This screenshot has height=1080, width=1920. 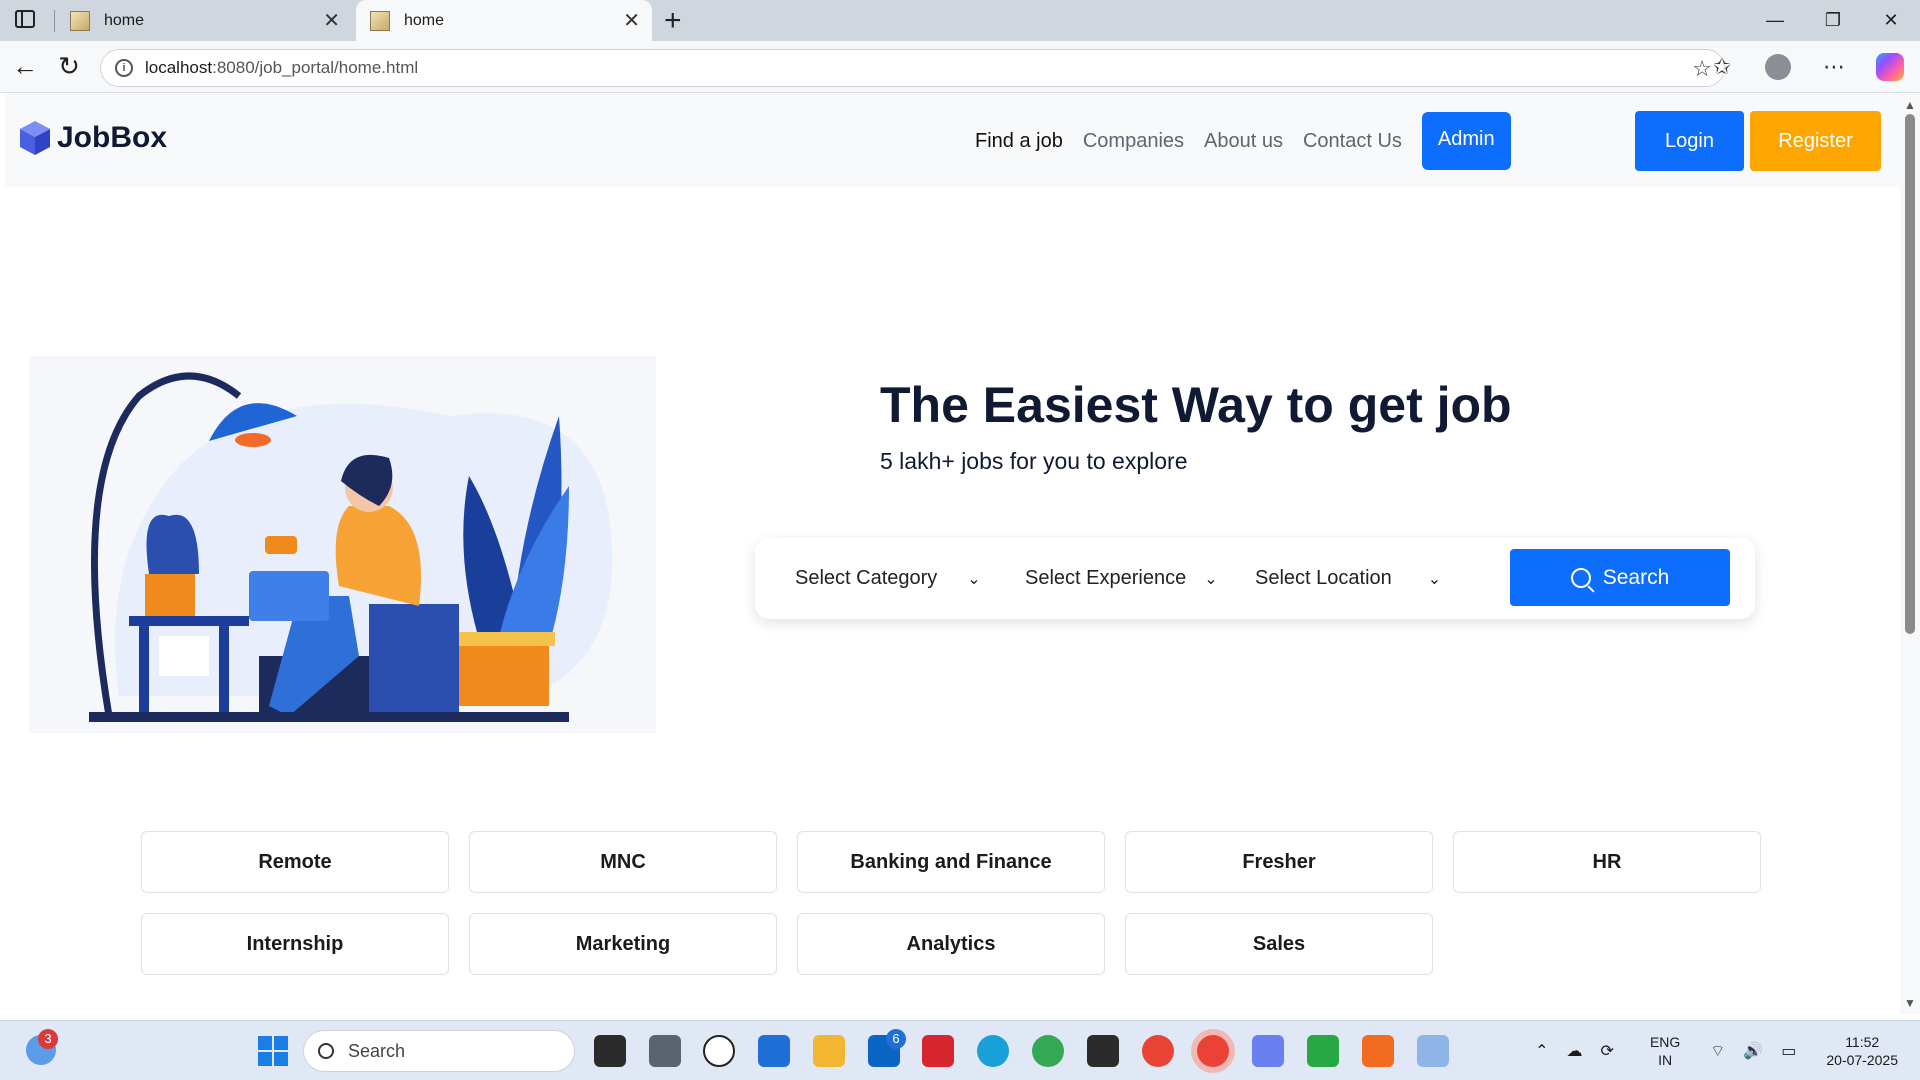 I want to click on search-icon, so click(x=326, y=1051).